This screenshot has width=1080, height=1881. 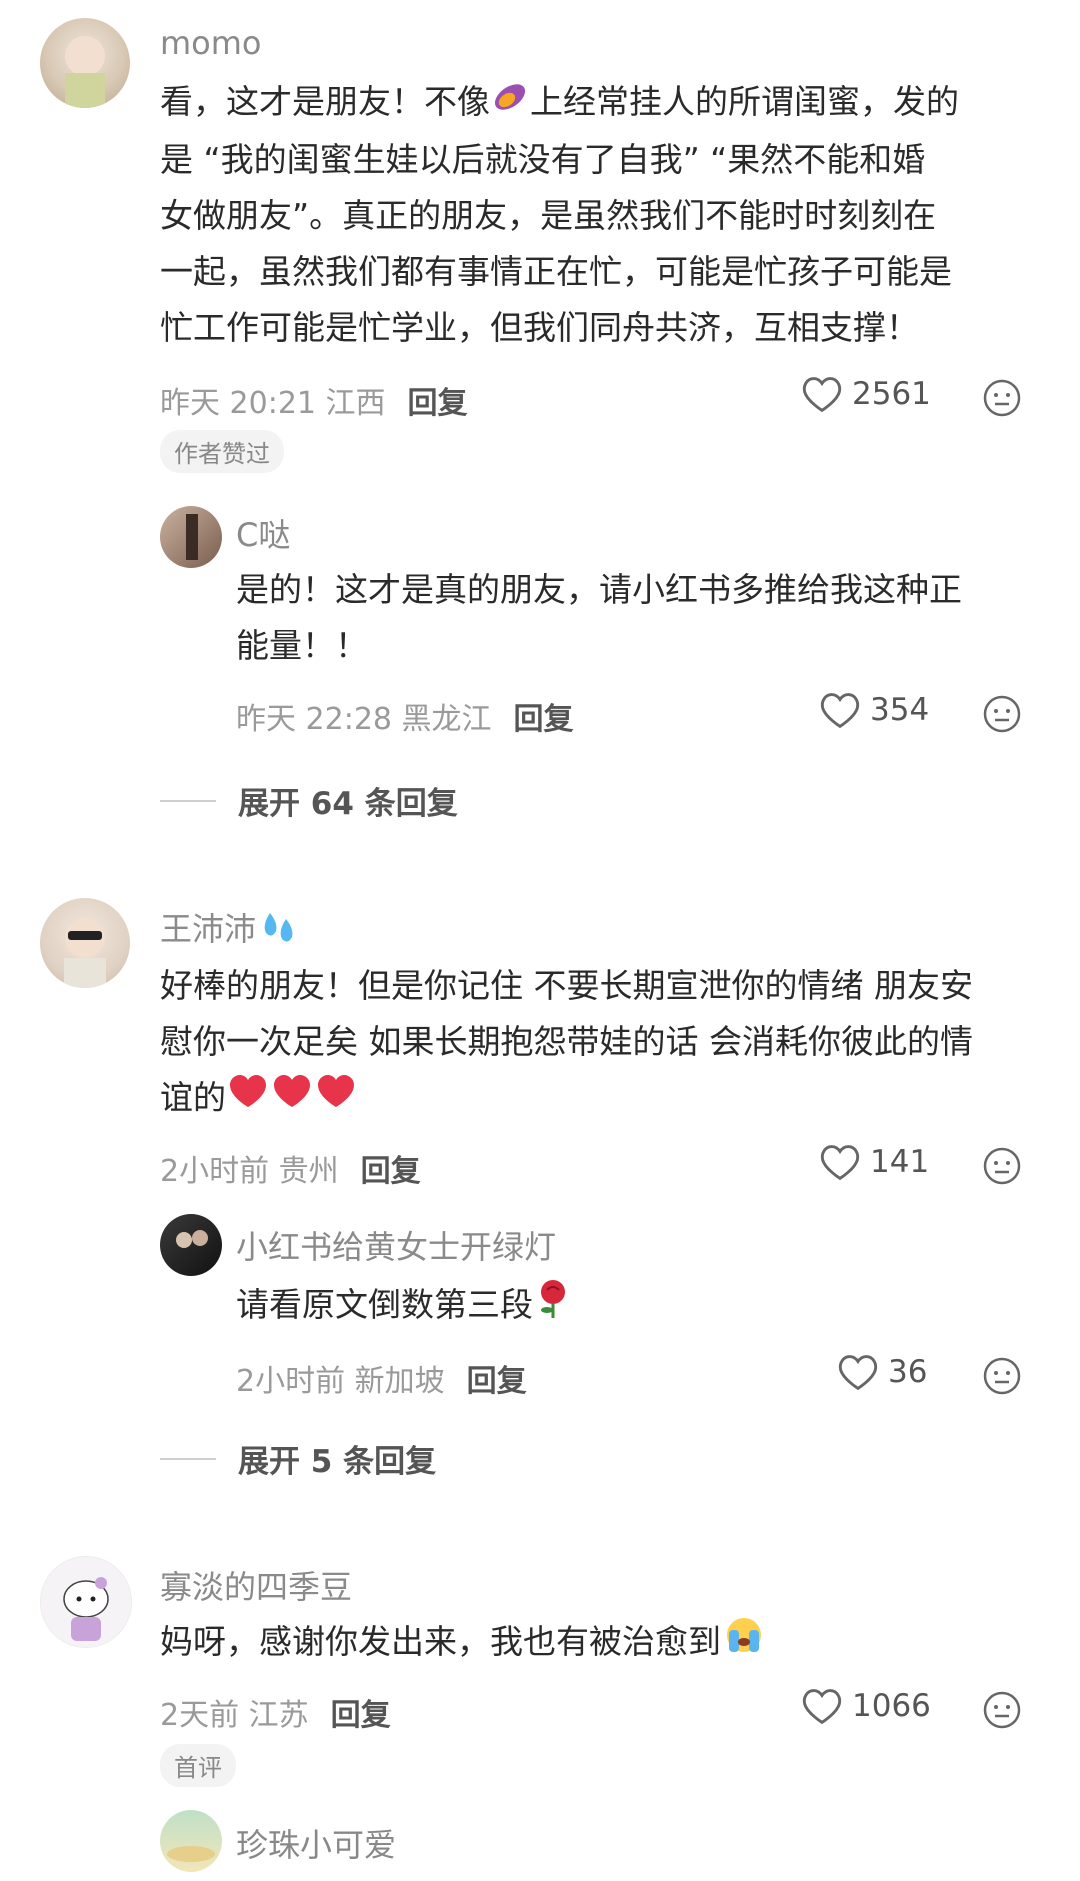 I want to click on reply-meta: 昨天 22:28 黑龙江 回复, so click(x=405, y=716).